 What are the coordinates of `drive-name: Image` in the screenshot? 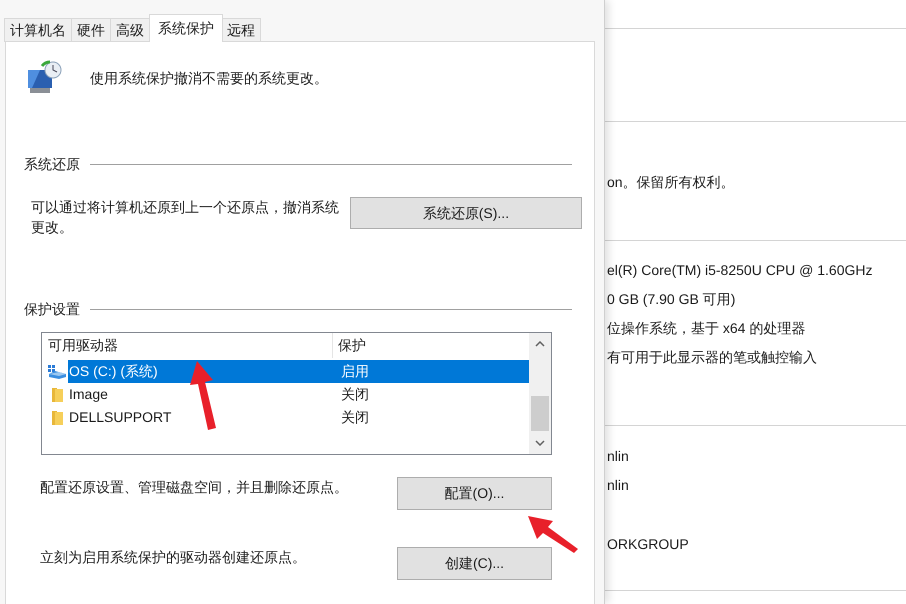 It's located at (88, 394).